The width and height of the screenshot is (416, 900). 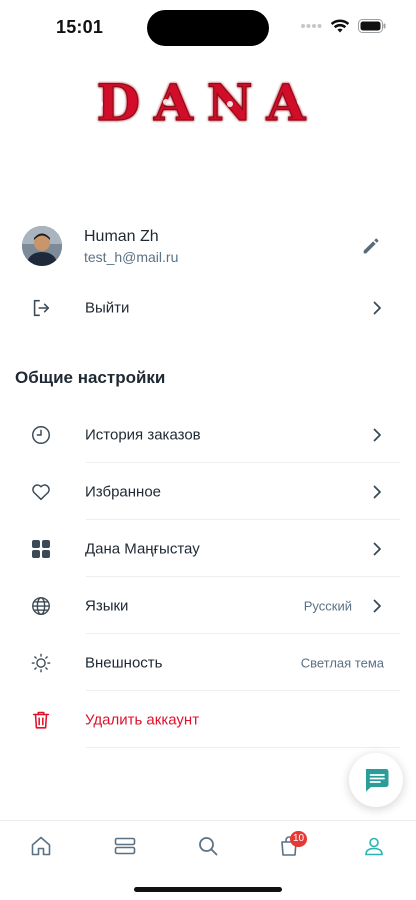 What do you see at coordinates (121, 236) in the screenshot?
I see `profile-name: Human Zh` at bounding box center [121, 236].